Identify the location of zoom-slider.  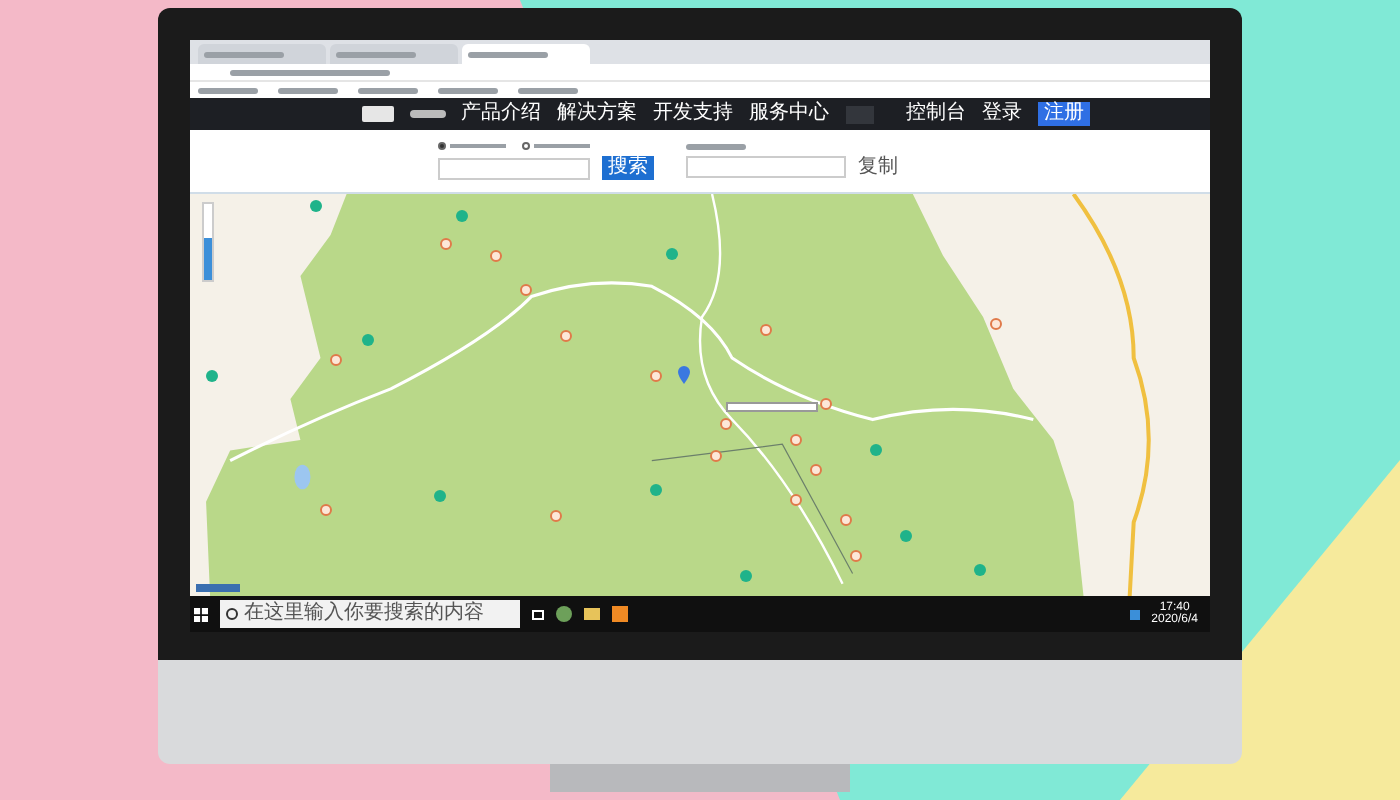
(208, 242).